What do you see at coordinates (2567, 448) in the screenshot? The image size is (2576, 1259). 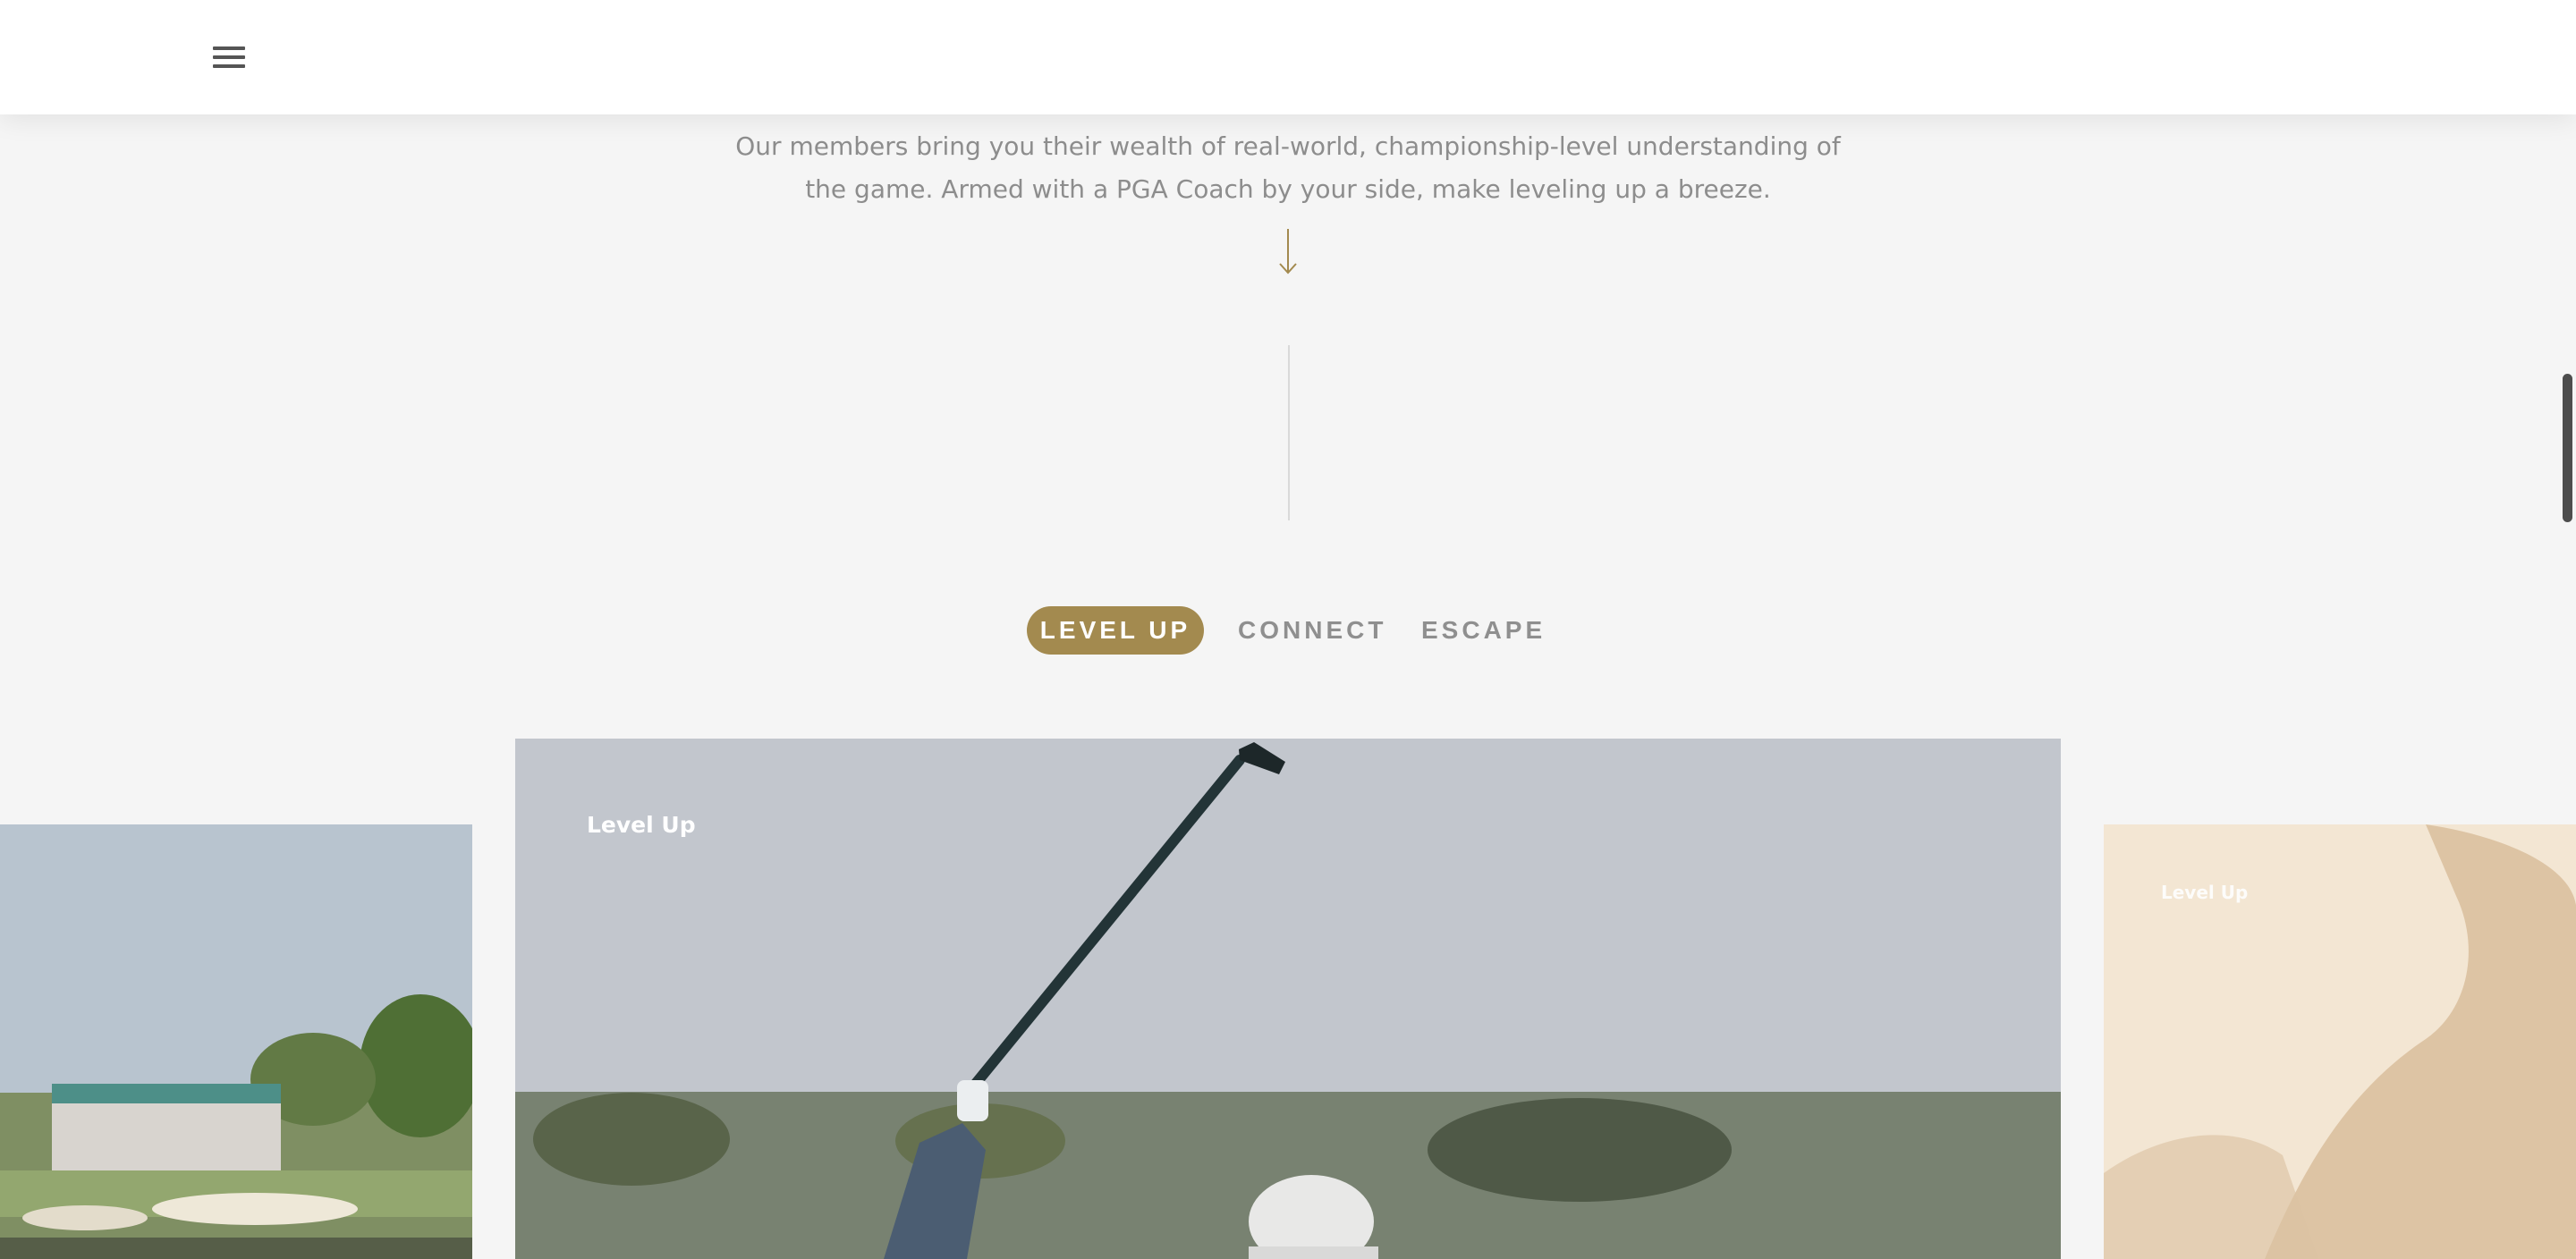 I see `scrollbar-thumb` at bounding box center [2567, 448].